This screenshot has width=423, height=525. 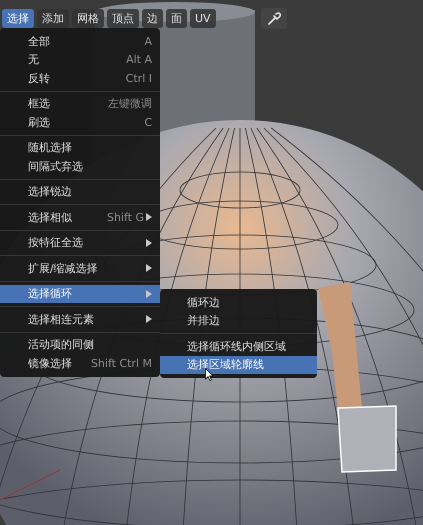 What do you see at coordinates (80, 41) in the screenshot?
I see `menu-item: 全部 A` at bounding box center [80, 41].